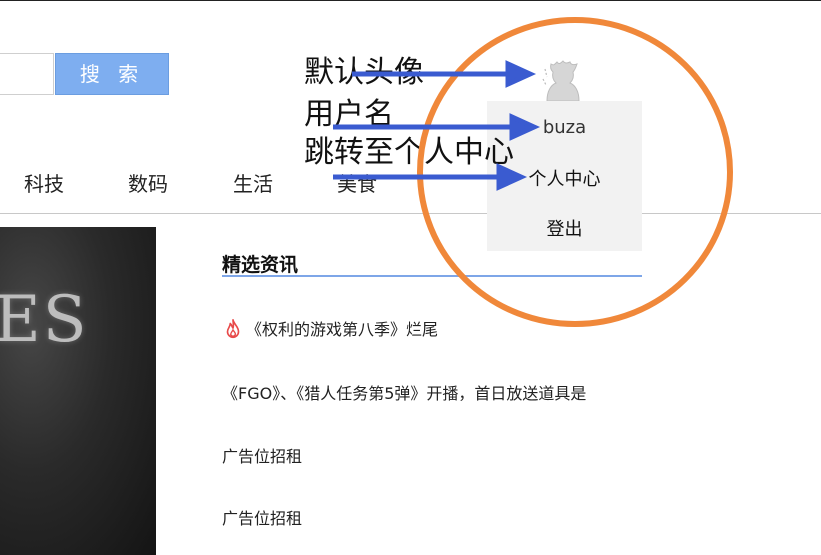  I want to click on annotation-center-label: 跳转至个人中心, so click(409, 152).